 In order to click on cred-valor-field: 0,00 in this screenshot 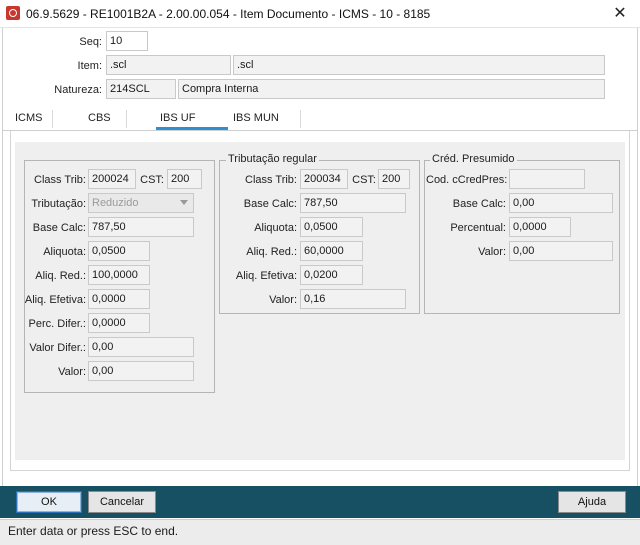, I will do `click(561, 251)`.